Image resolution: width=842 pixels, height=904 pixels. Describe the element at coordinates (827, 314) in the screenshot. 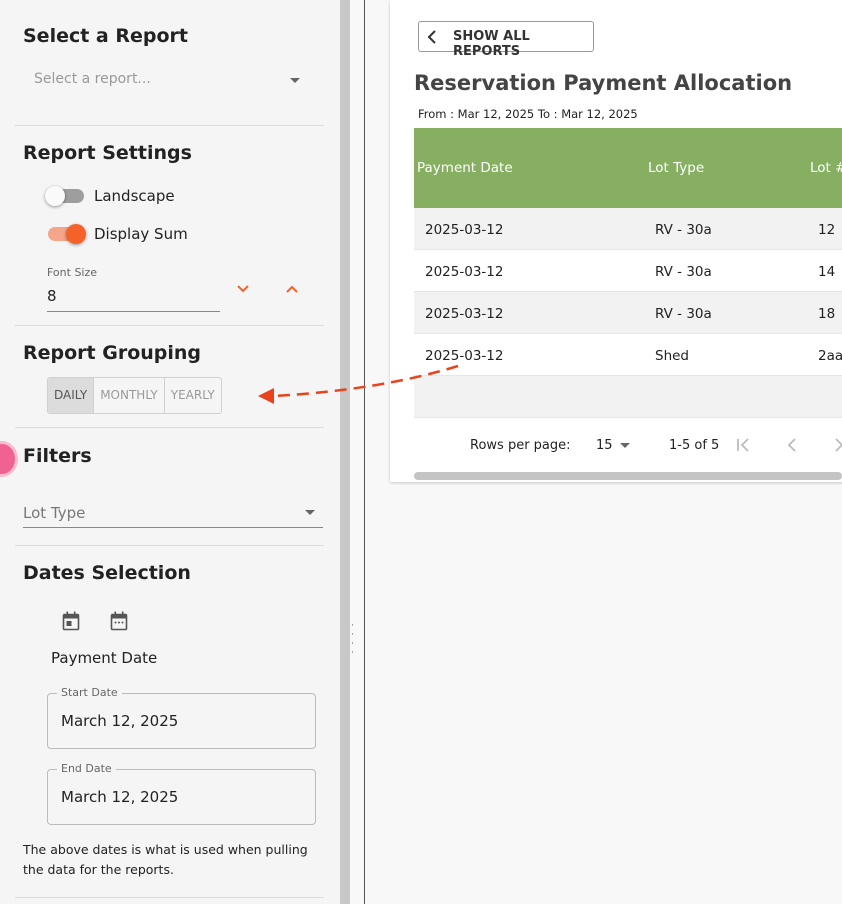

I see `cell-lot-number: 18` at that location.